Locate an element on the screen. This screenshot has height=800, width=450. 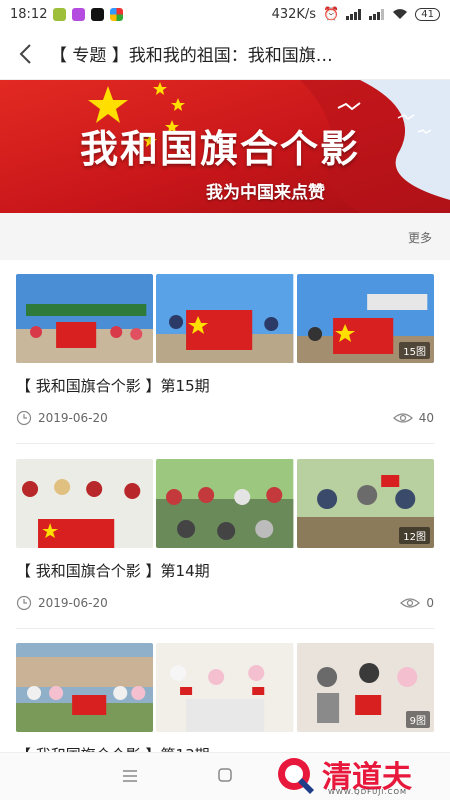
back-button is located at coordinates (25, 54).